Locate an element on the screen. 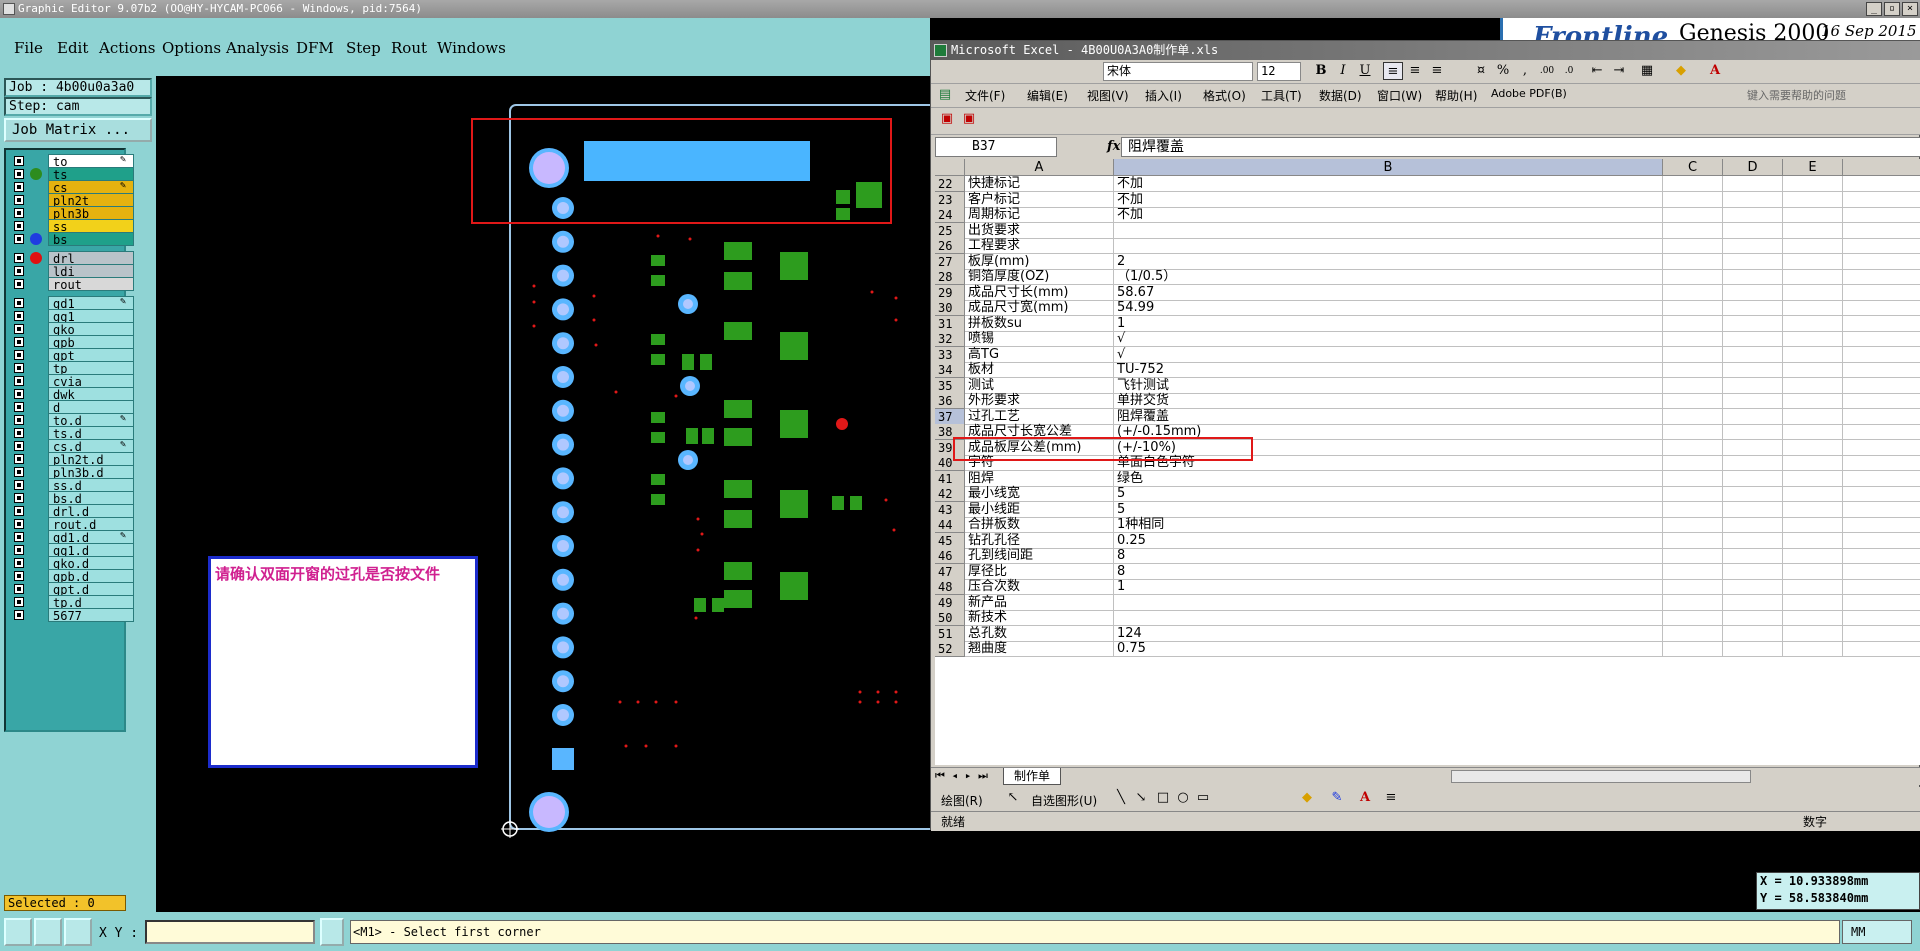 This screenshot has width=1920, height=951. cell-a: 新技术 is located at coordinates (1039, 618).